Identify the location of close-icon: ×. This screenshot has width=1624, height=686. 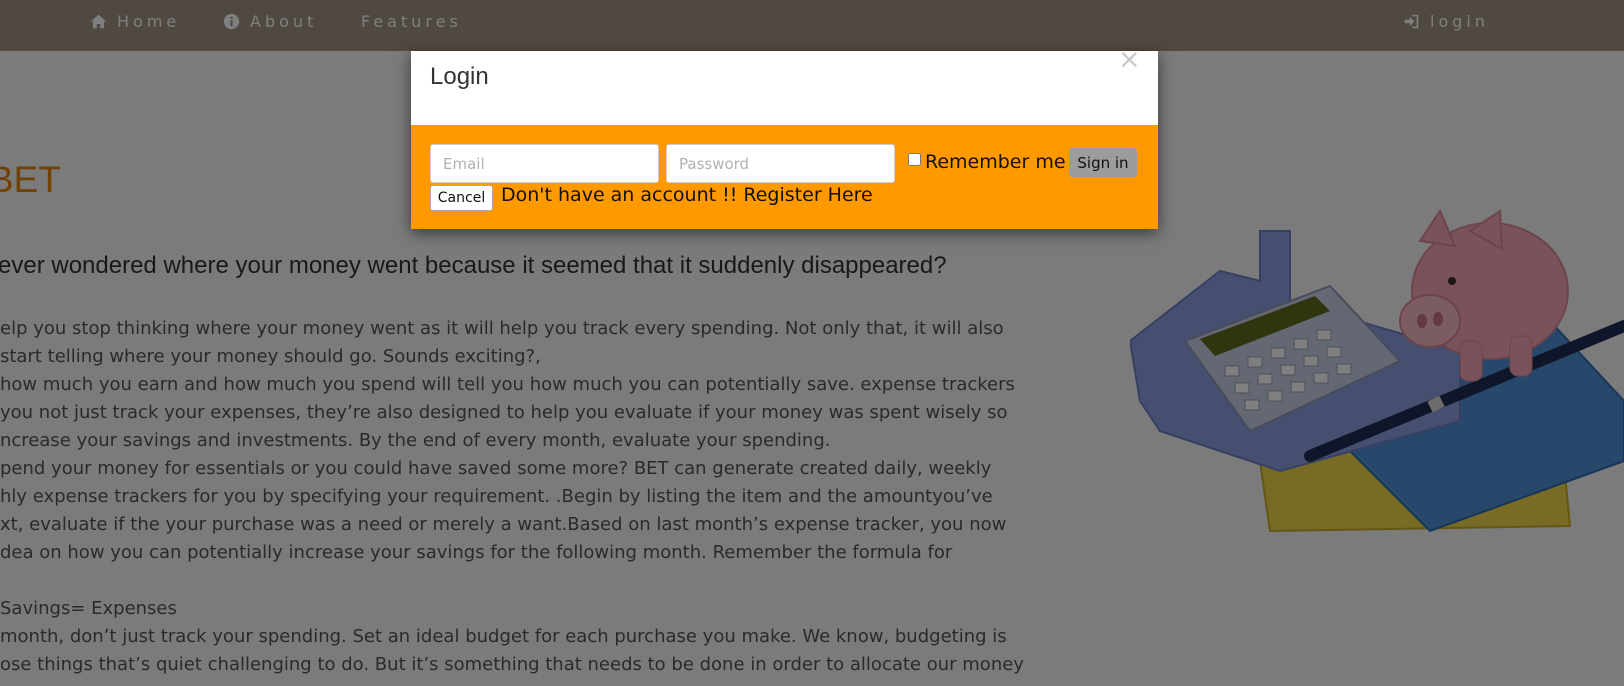
(1129, 59).